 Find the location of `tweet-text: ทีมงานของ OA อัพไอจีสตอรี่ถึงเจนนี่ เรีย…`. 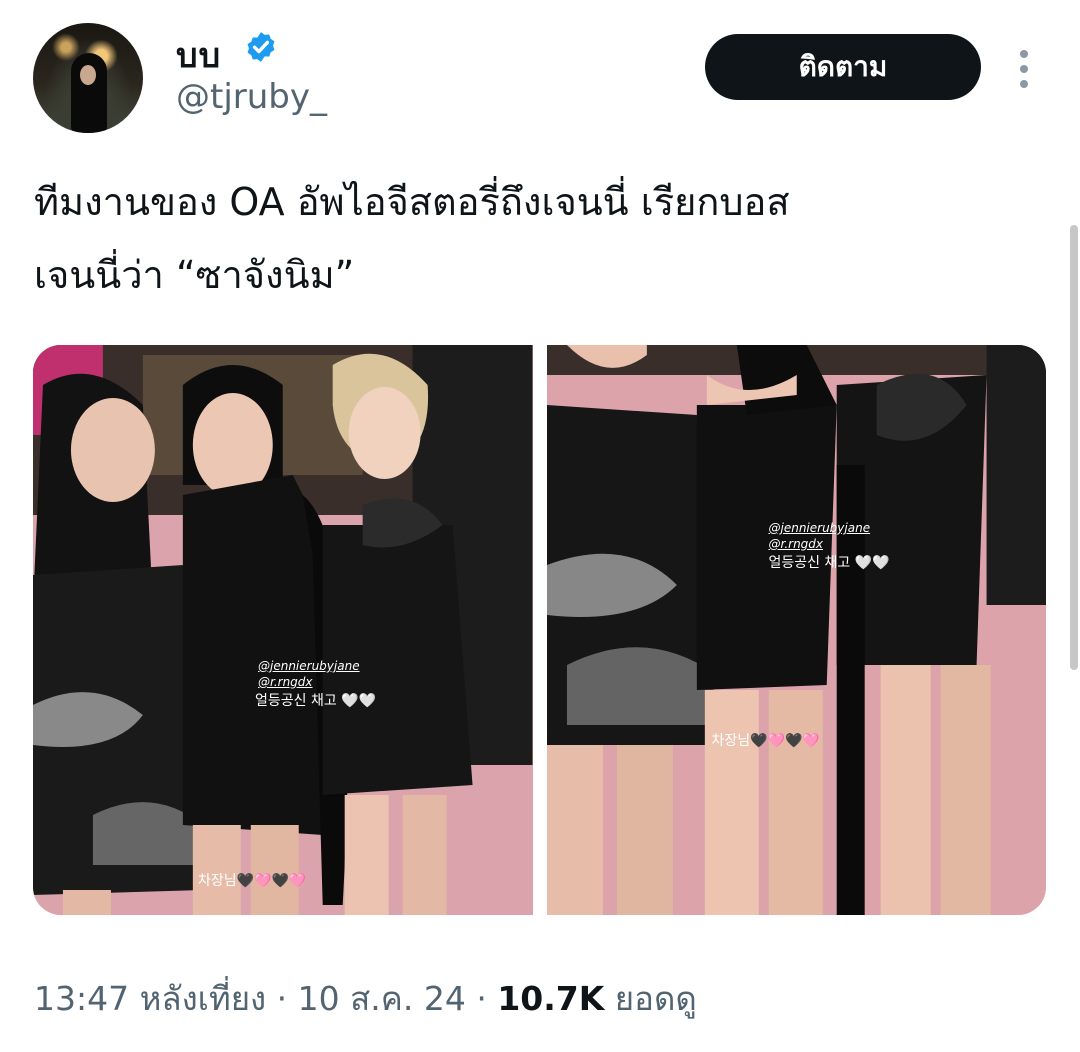

tweet-text: ทีมงานของ OA อัพไอจีสตอรี่ถึงเจนนี่ เรีย… is located at coordinates (539, 239).